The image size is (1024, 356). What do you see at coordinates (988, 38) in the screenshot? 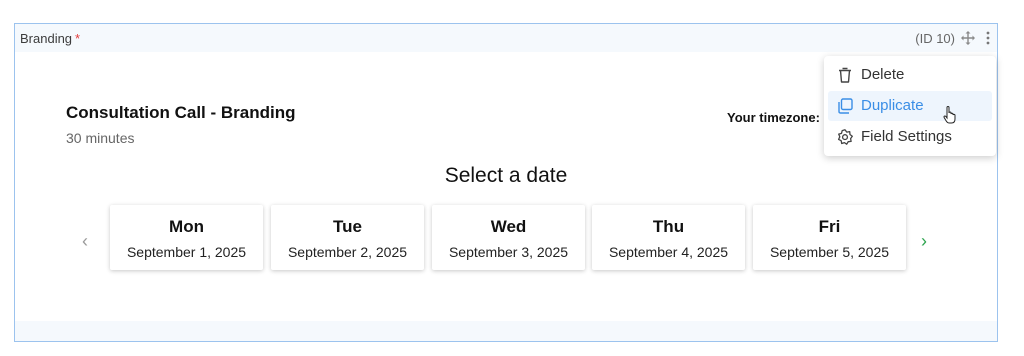
I see `more-options-icon` at bounding box center [988, 38].